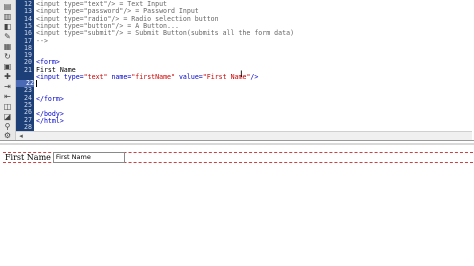 This screenshot has height=266, width=474. What do you see at coordinates (7, 126) in the screenshot?
I see `search-icon: ⚲` at bounding box center [7, 126].